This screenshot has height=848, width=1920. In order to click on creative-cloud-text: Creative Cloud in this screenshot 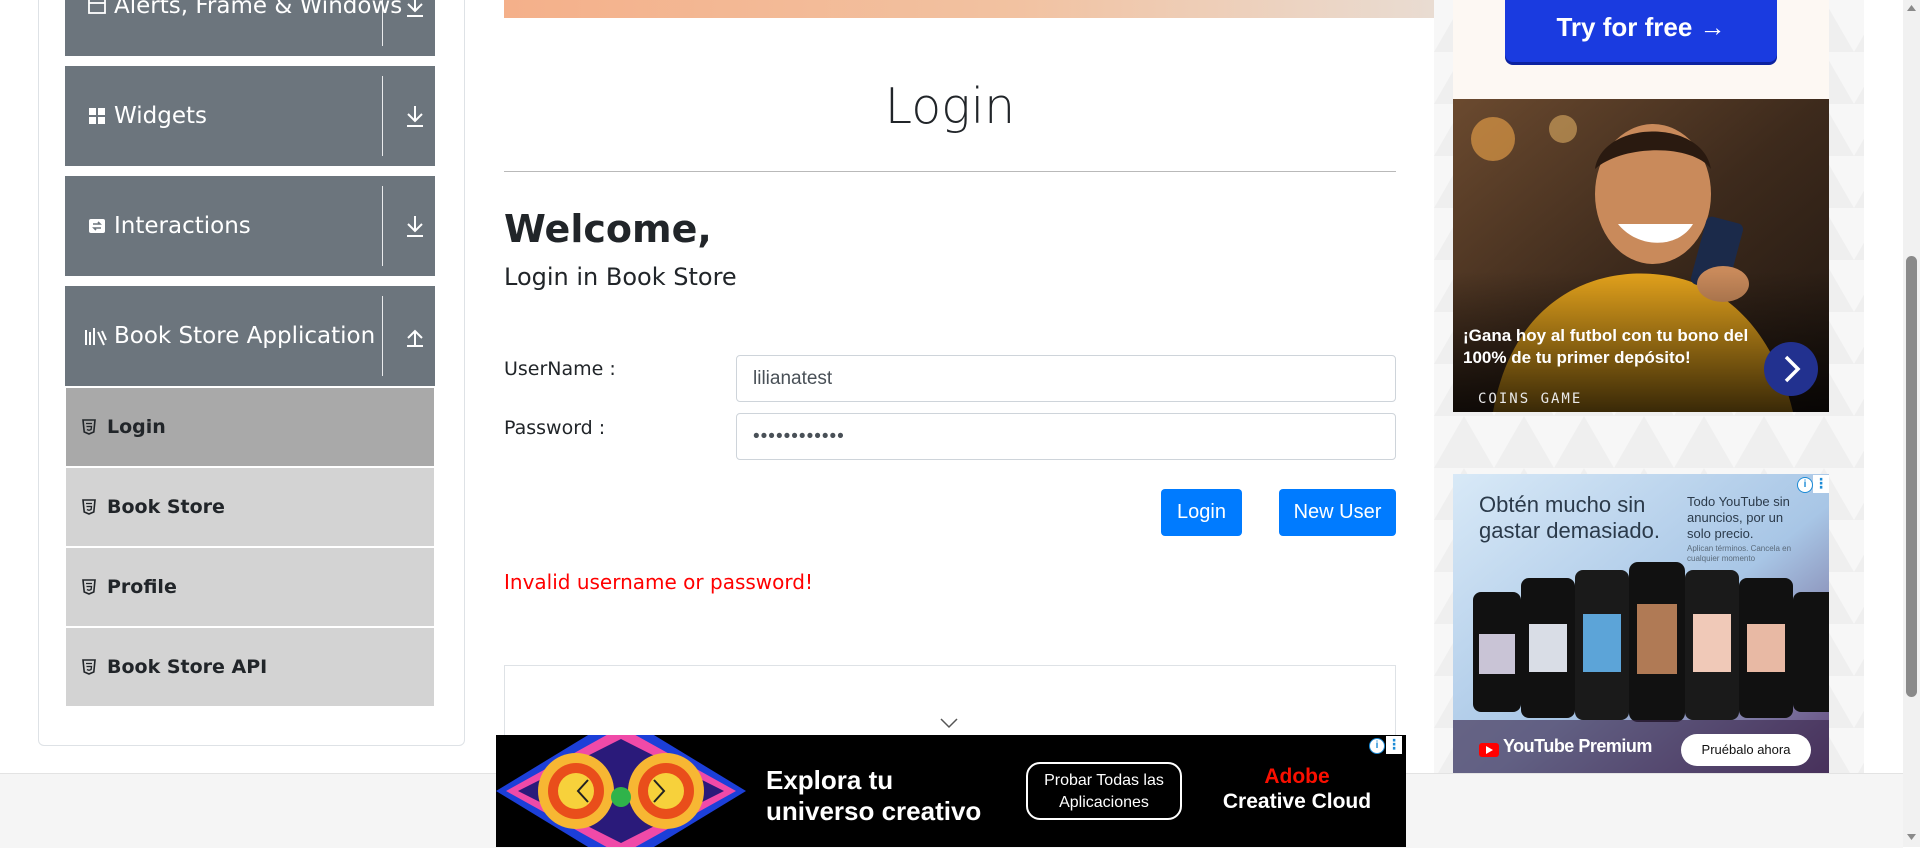, I will do `click(1297, 801)`.